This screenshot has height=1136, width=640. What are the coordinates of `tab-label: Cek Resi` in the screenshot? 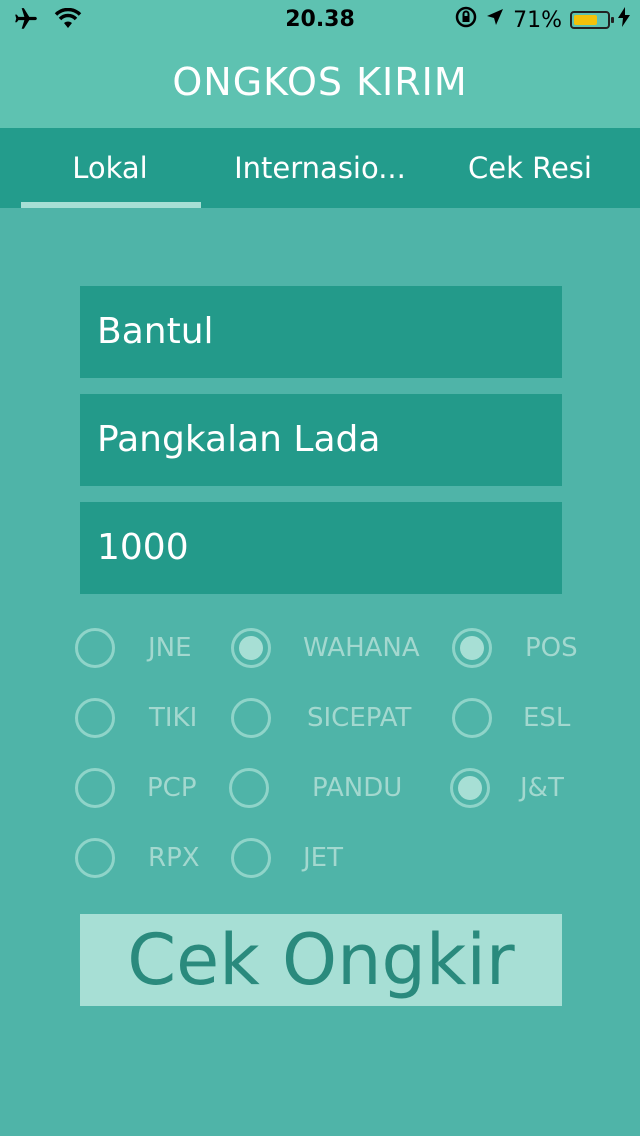 It's located at (530, 168).